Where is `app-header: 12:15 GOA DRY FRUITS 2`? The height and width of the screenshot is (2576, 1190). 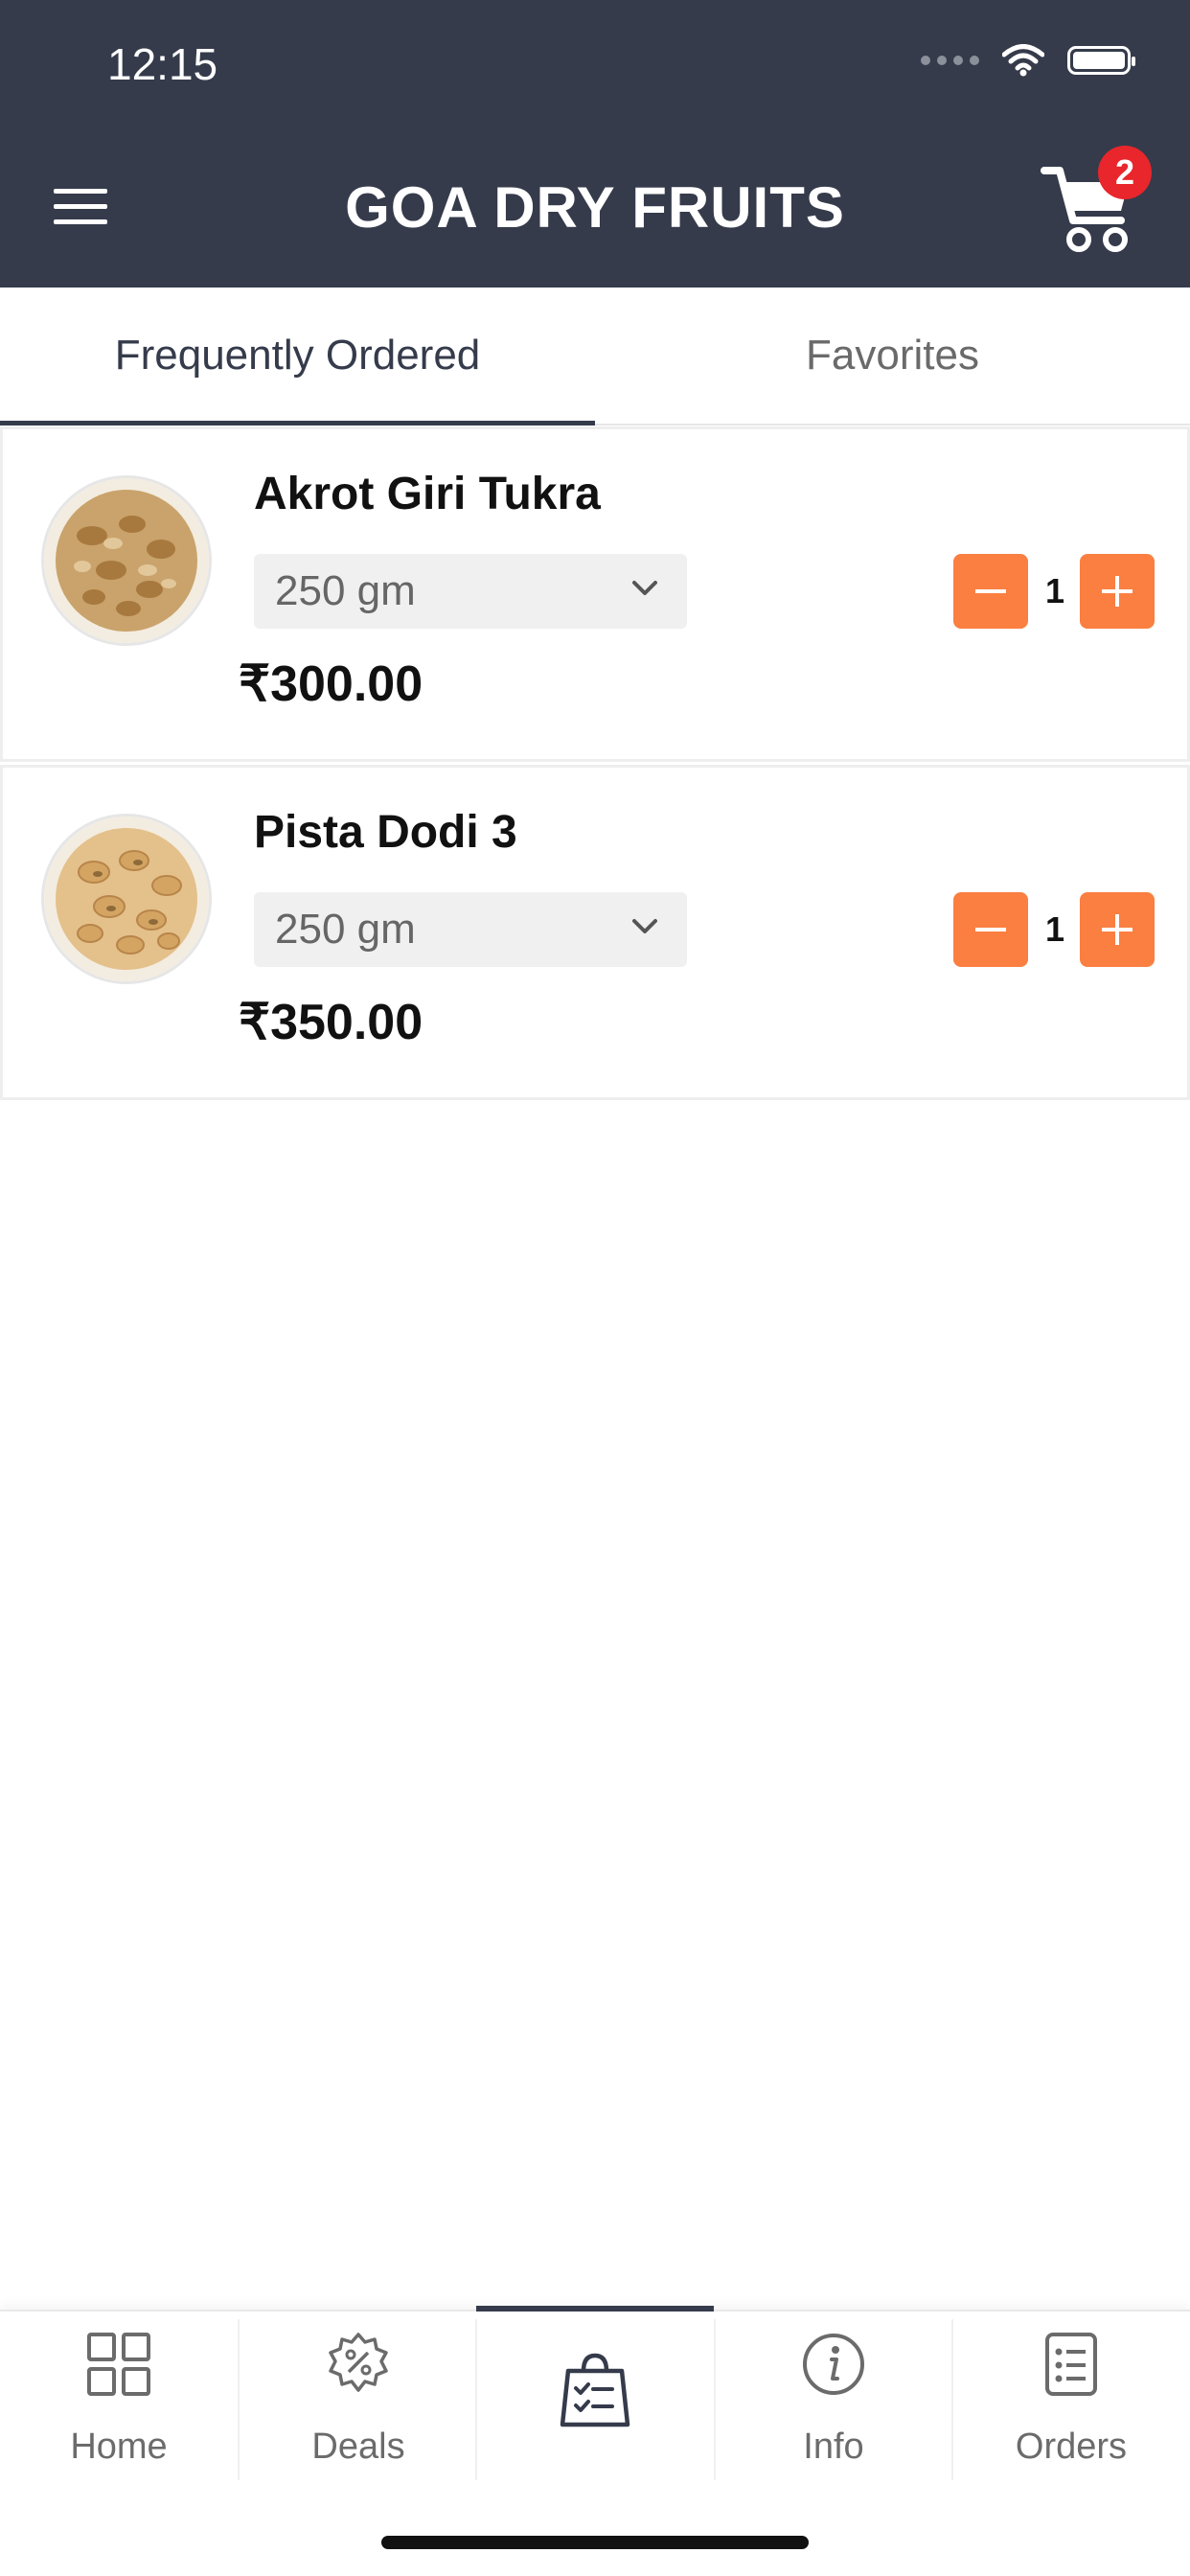 app-header: 12:15 GOA DRY FRUITS 2 is located at coordinates (595, 144).